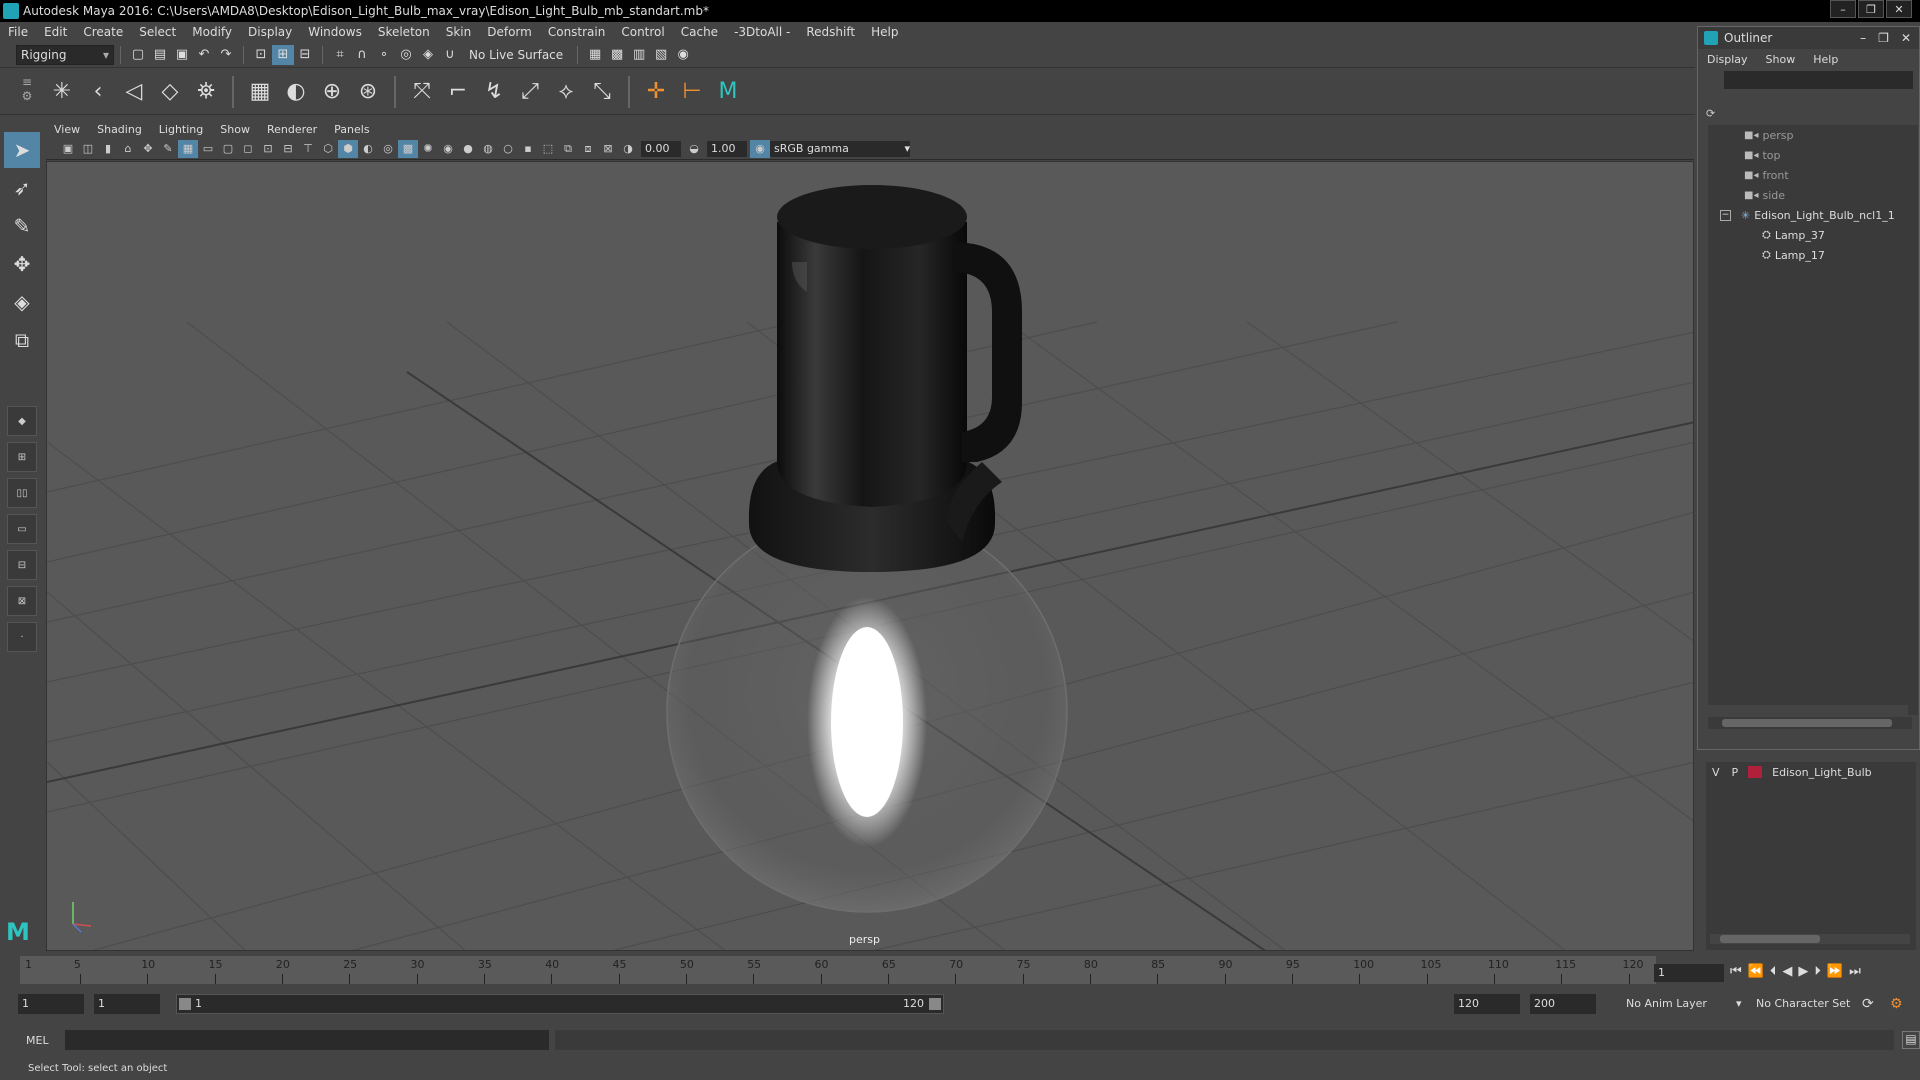  What do you see at coordinates (1735, 772) in the screenshot?
I see `layer-playback-toggle: P` at bounding box center [1735, 772].